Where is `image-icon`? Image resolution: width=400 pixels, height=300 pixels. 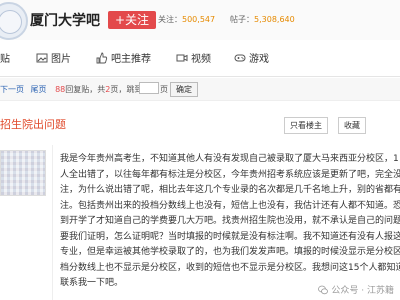 image-icon is located at coordinates (42, 57).